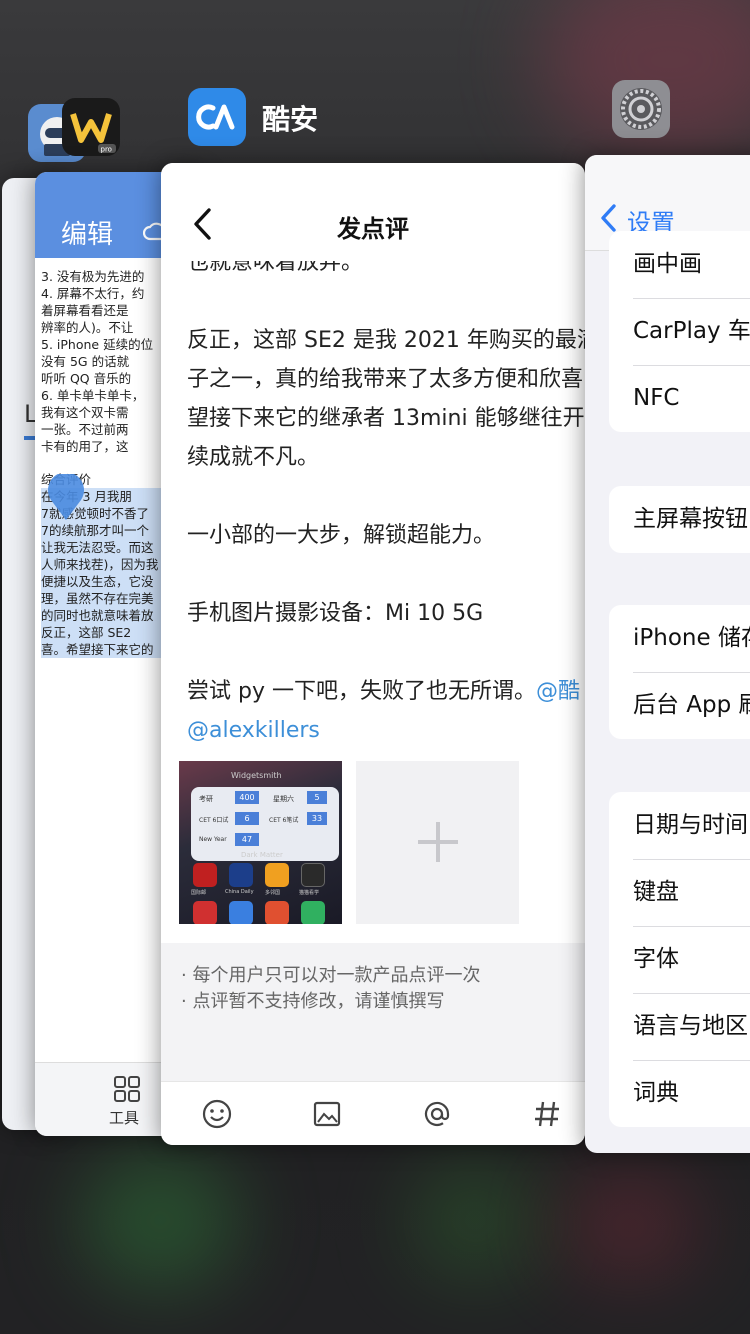  I want to click on review-line: 尝试 py 一下吧，失败了也无所谓。@酷, so click(386, 691).